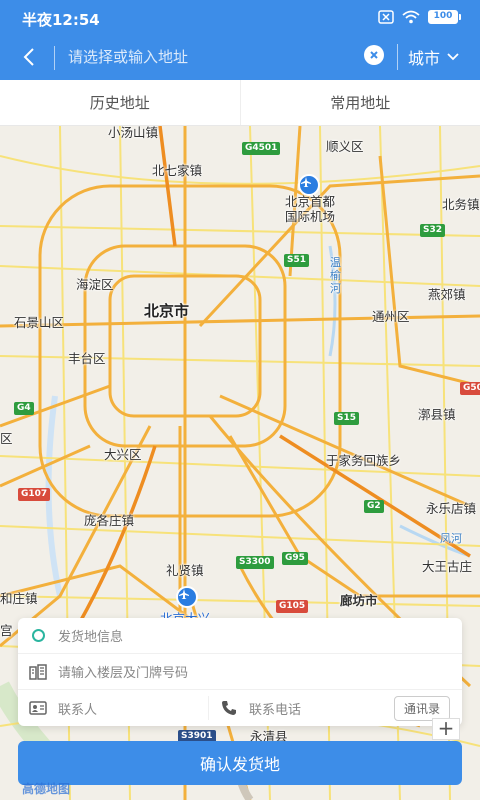  I want to click on map-label-yujiawu: 于家务回族乡, so click(364, 460).